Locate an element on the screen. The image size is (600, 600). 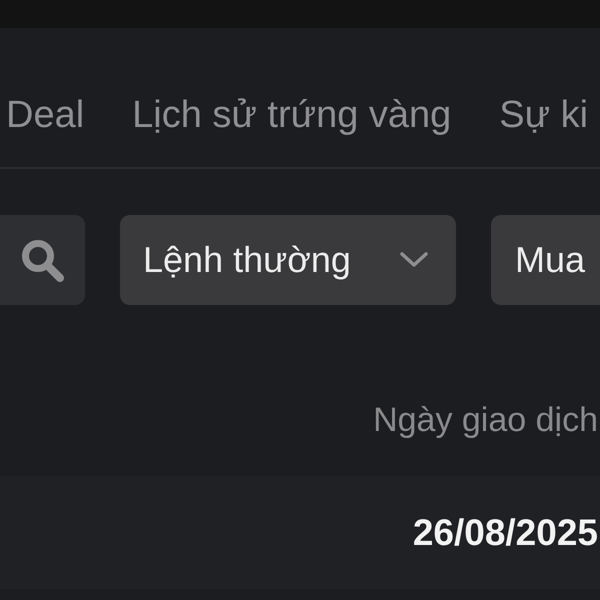
search-button is located at coordinates (42, 260).